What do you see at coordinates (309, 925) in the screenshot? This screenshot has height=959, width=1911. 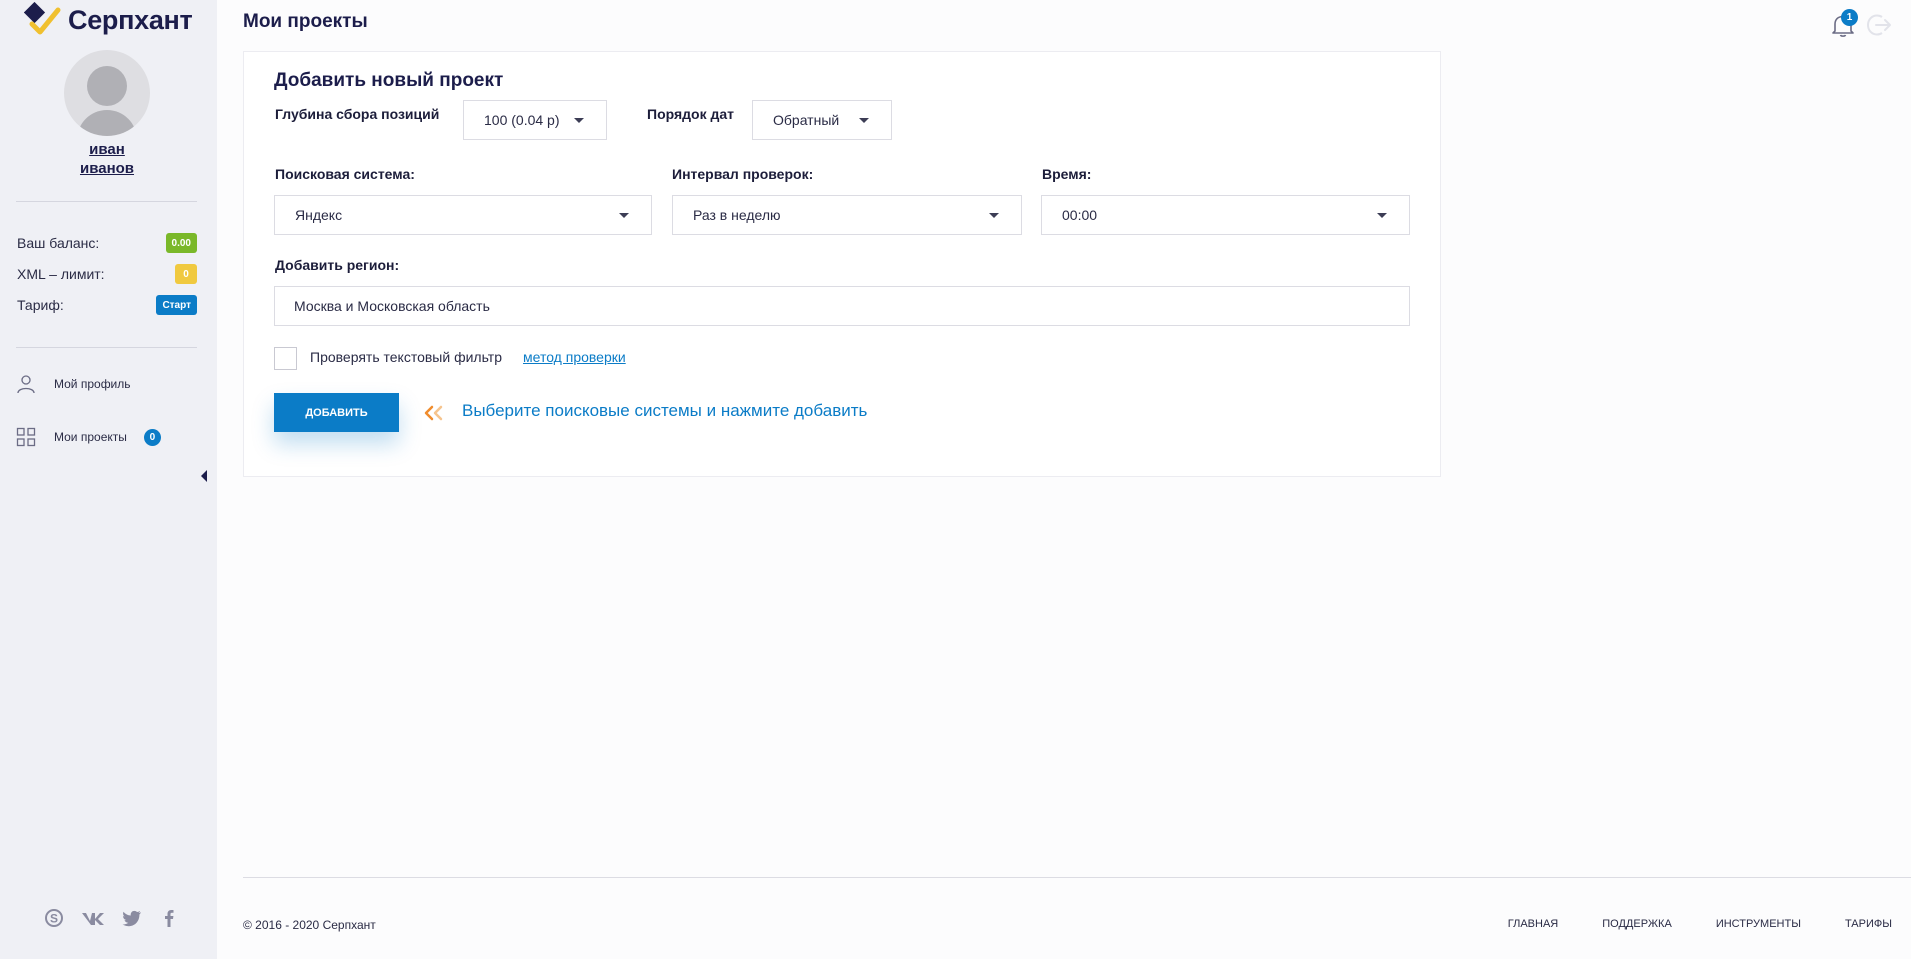 I see `copyright: © 2016 - 2020 Серпхант` at bounding box center [309, 925].